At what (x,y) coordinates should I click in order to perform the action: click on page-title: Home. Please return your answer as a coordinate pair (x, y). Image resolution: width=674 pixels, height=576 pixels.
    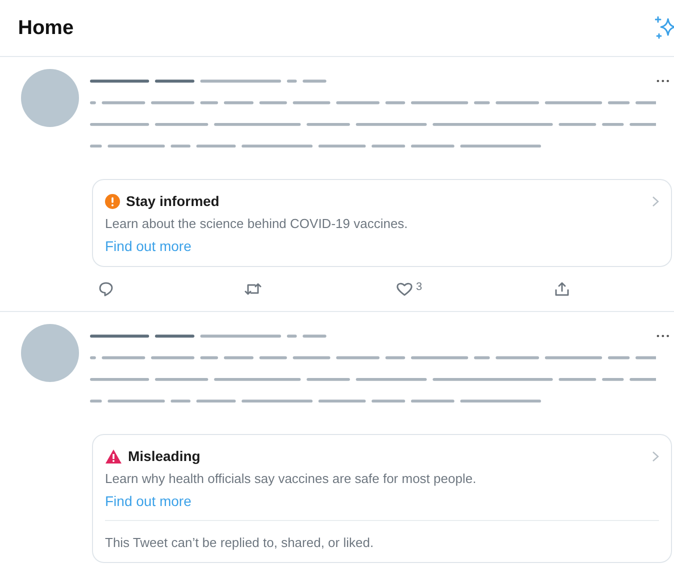
    Looking at the image, I should click on (46, 28).